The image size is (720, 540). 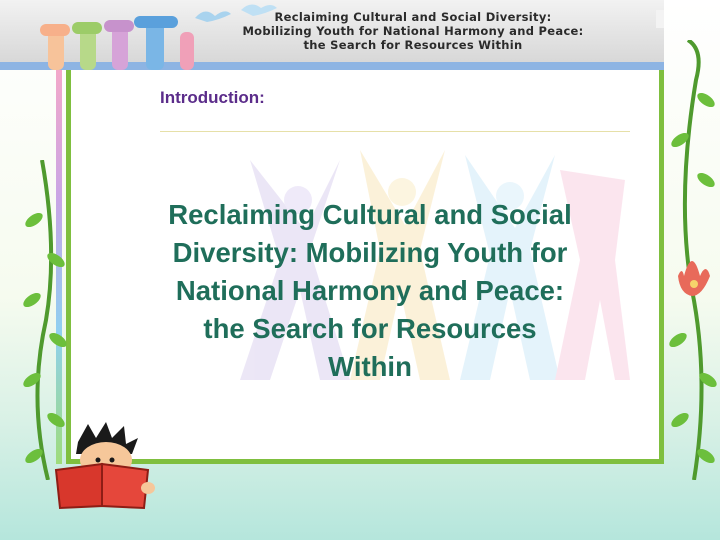 What do you see at coordinates (370, 214) in the screenshot?
I see `title-line: Reclaiming Cultural and Social` at bounding box center [370, 214].